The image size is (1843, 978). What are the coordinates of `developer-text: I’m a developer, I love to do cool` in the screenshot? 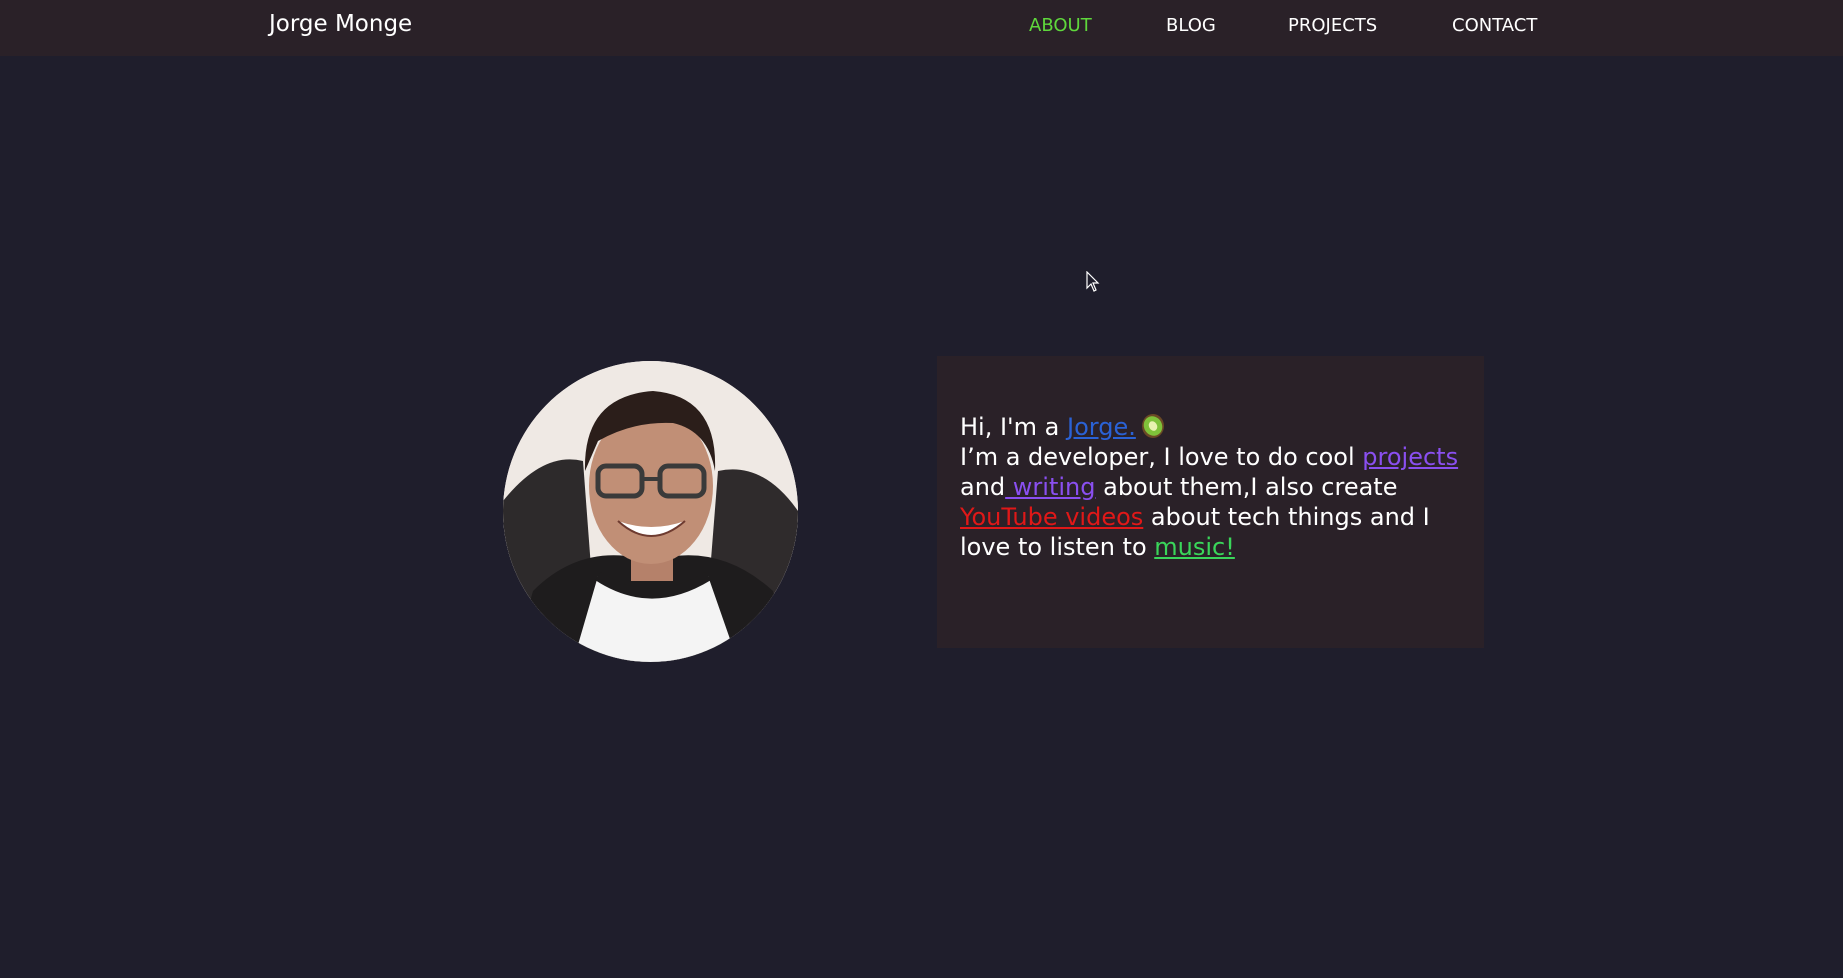 It's located at (1161, 457).